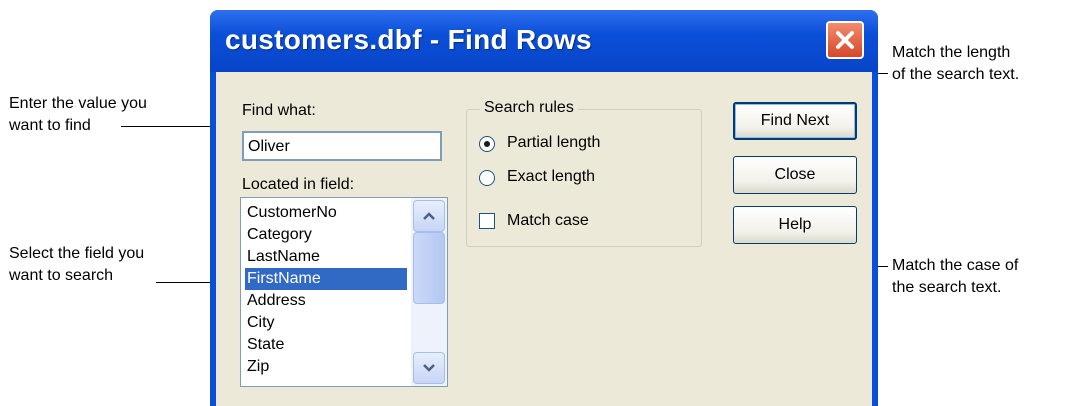 The width and height of the screenshot is (1069, 406). I want to click on scroll-thumb, so click(429, 268).